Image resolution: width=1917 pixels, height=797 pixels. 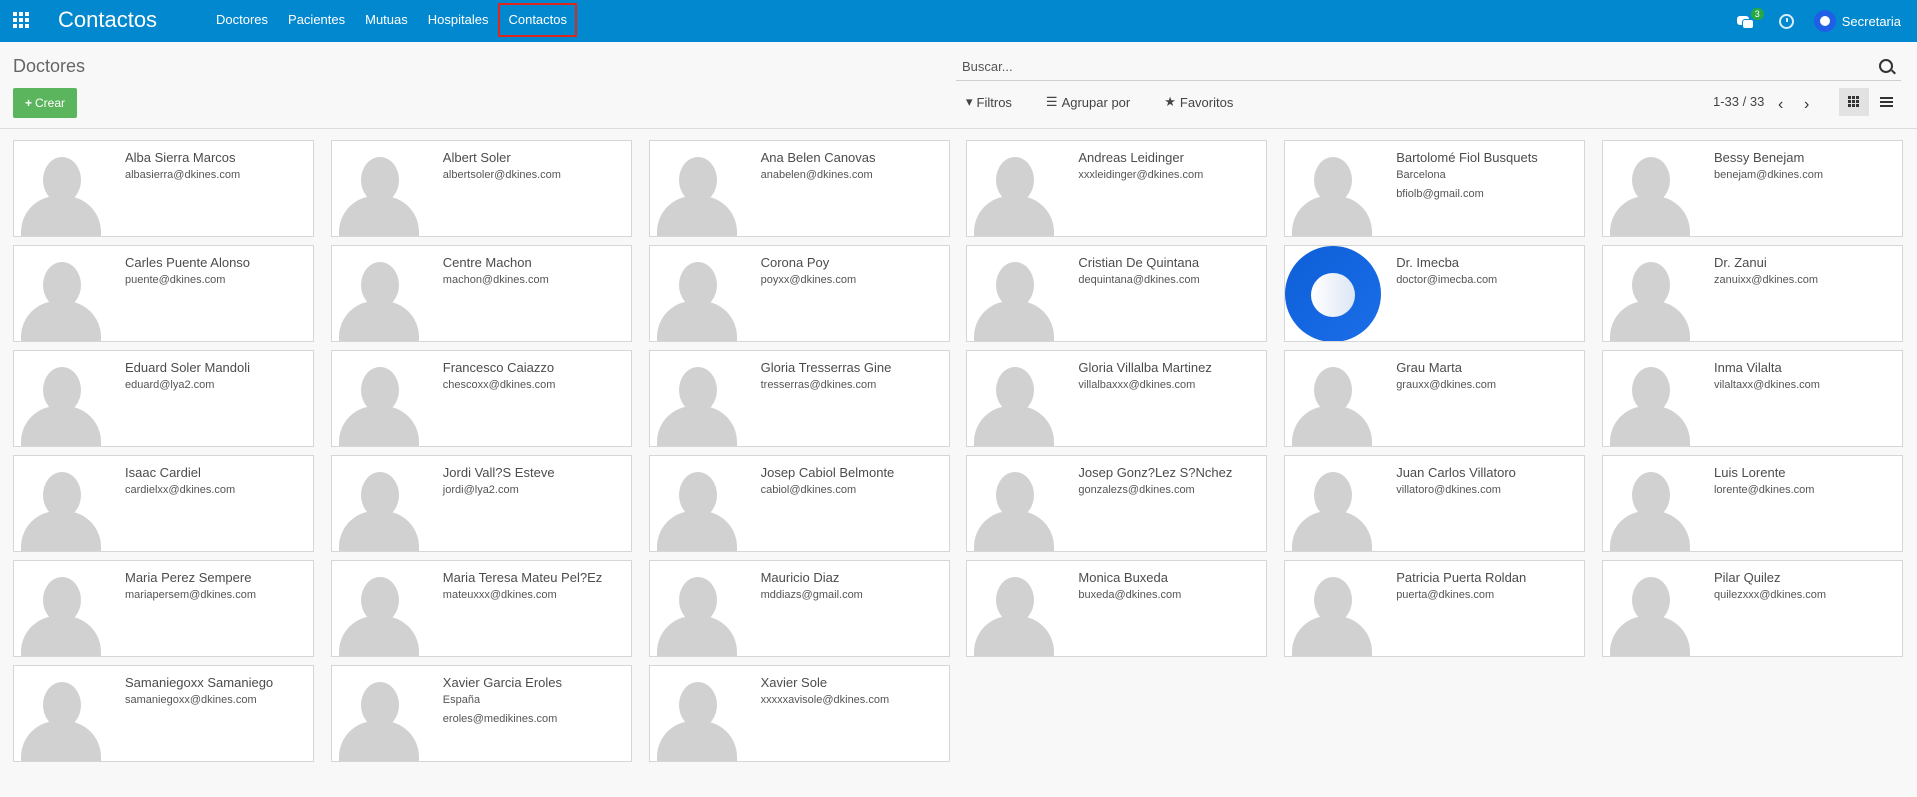 I want to click on contact-name: Jordi Vall?S Esteve, so click(x=498, y=472).